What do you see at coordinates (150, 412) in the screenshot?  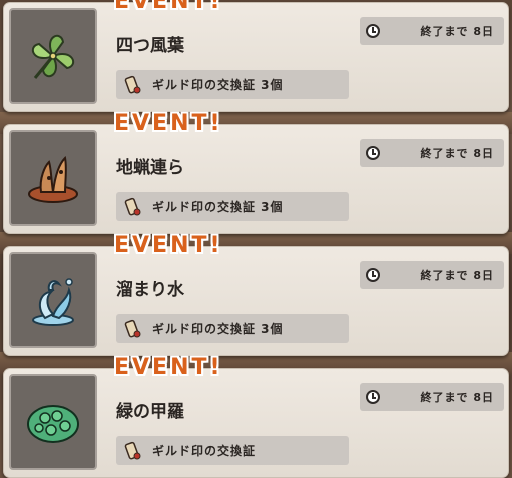 I see `item-name: 緑の甲羅` at bounding box center [150, 412].